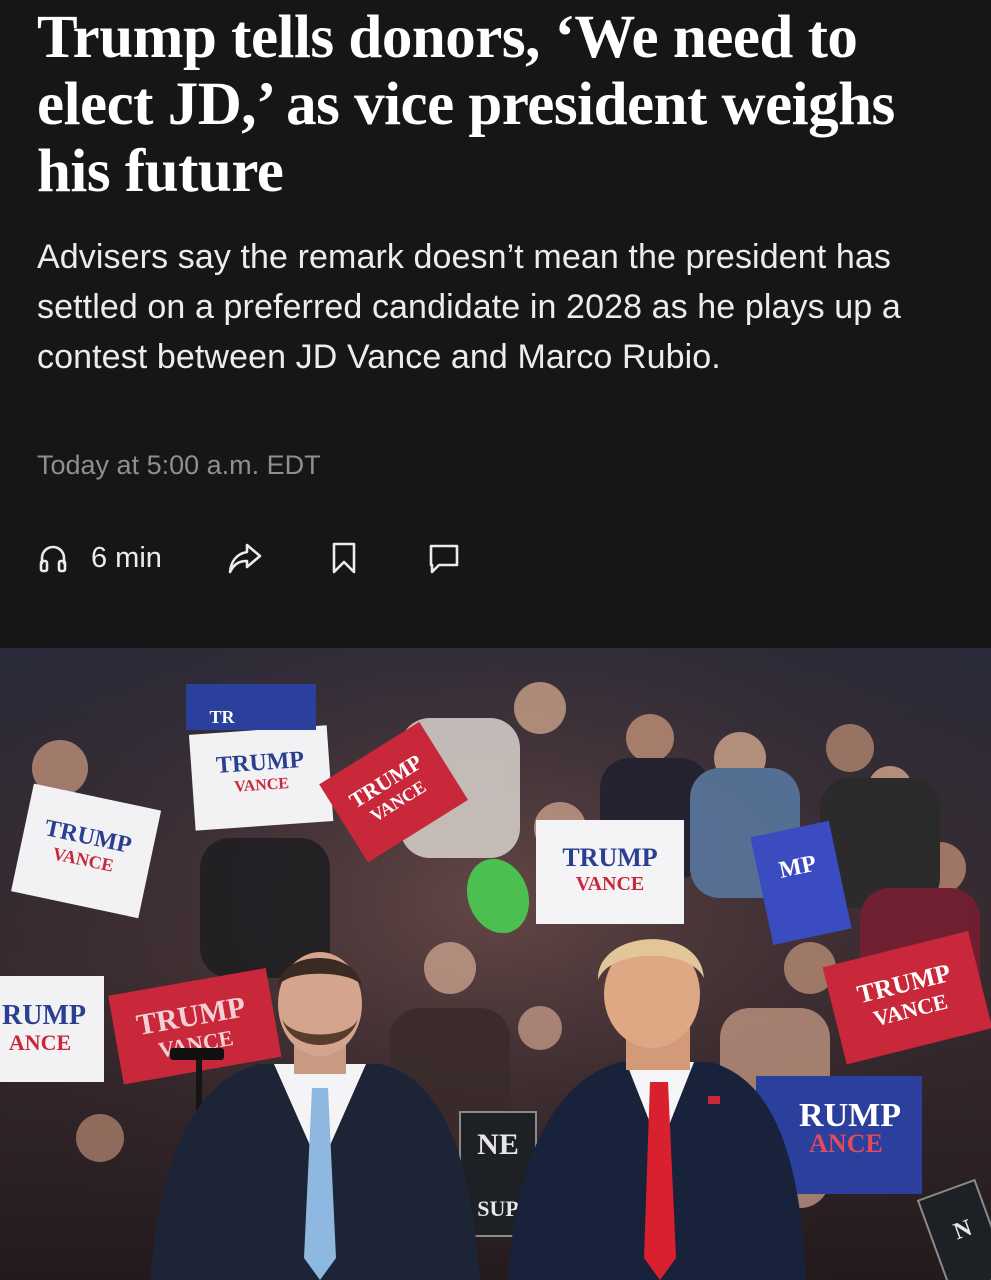  What do you see at coordinates (261, 778) in the screenshot?
I see `sign-white-1: TRUMP VANCE` at bounding box center [261, 778].